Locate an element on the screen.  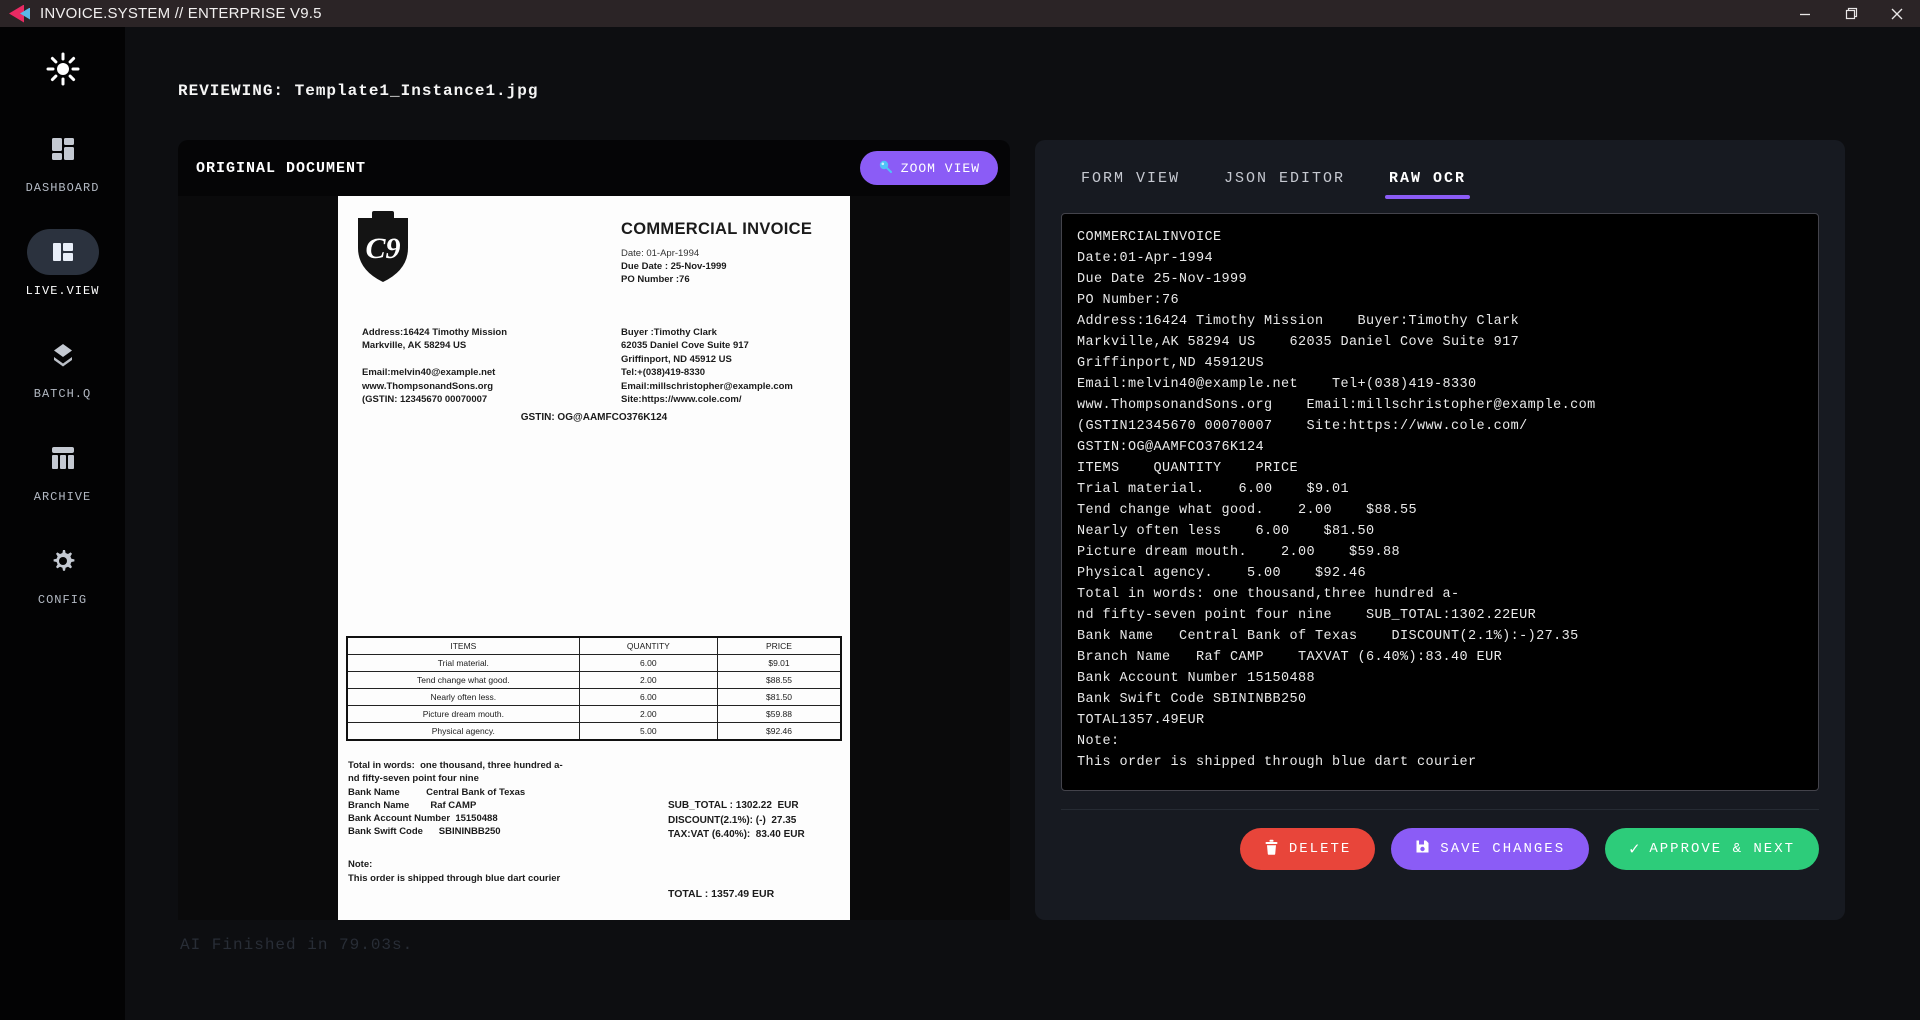
table-row: Trial material. 6.00 $9.01 is located at coordinates (594, 663).